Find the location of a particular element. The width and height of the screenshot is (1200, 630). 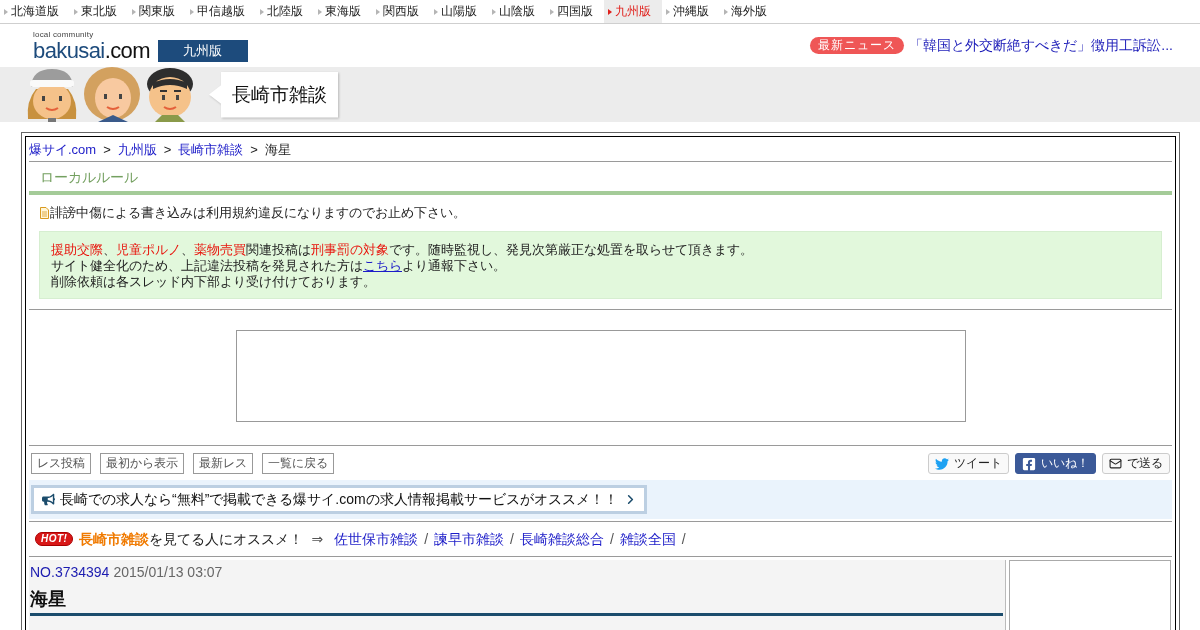

breadcrumb-current: 海星 is located at coordinates (277, 150).